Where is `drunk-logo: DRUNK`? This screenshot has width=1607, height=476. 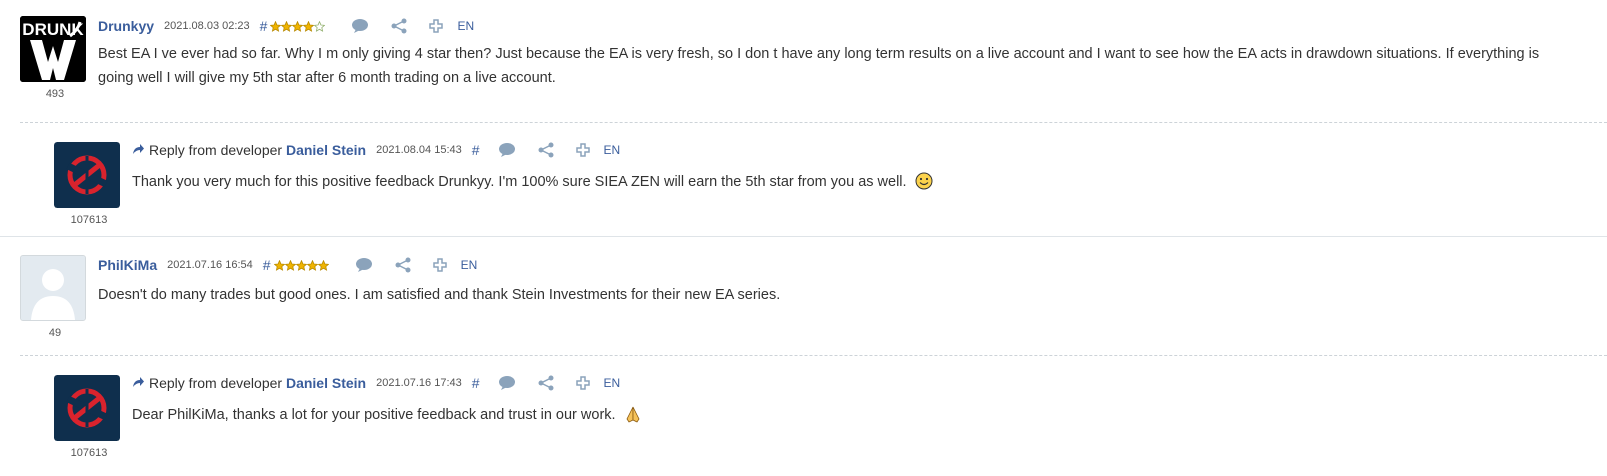
drunk-logo: DRUNK is located at coordinates (53, 49).